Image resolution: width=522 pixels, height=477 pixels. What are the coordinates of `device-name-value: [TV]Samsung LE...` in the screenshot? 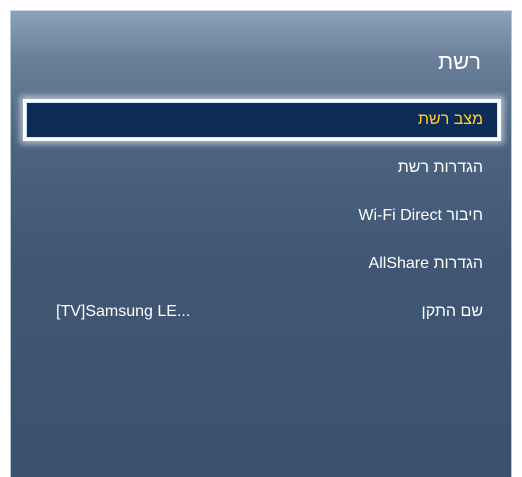 It's located at (123, 311).